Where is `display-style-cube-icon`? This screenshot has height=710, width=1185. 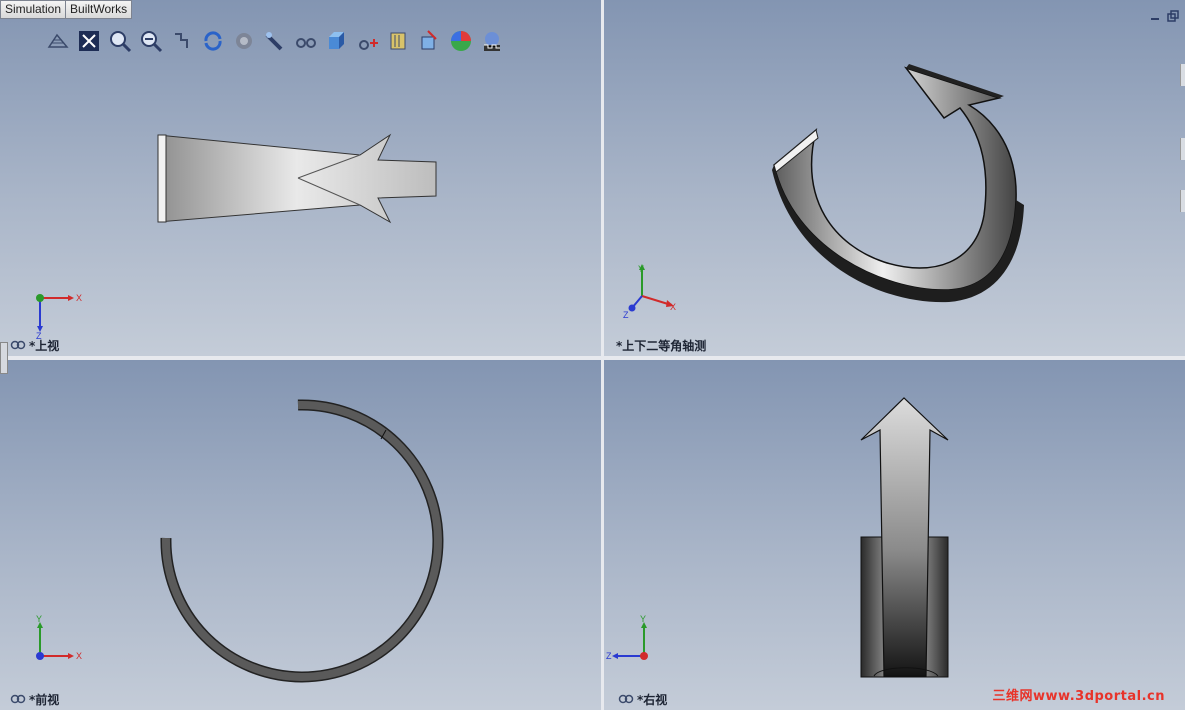
display-style-cube-icon is located at coordinates (337, 41).